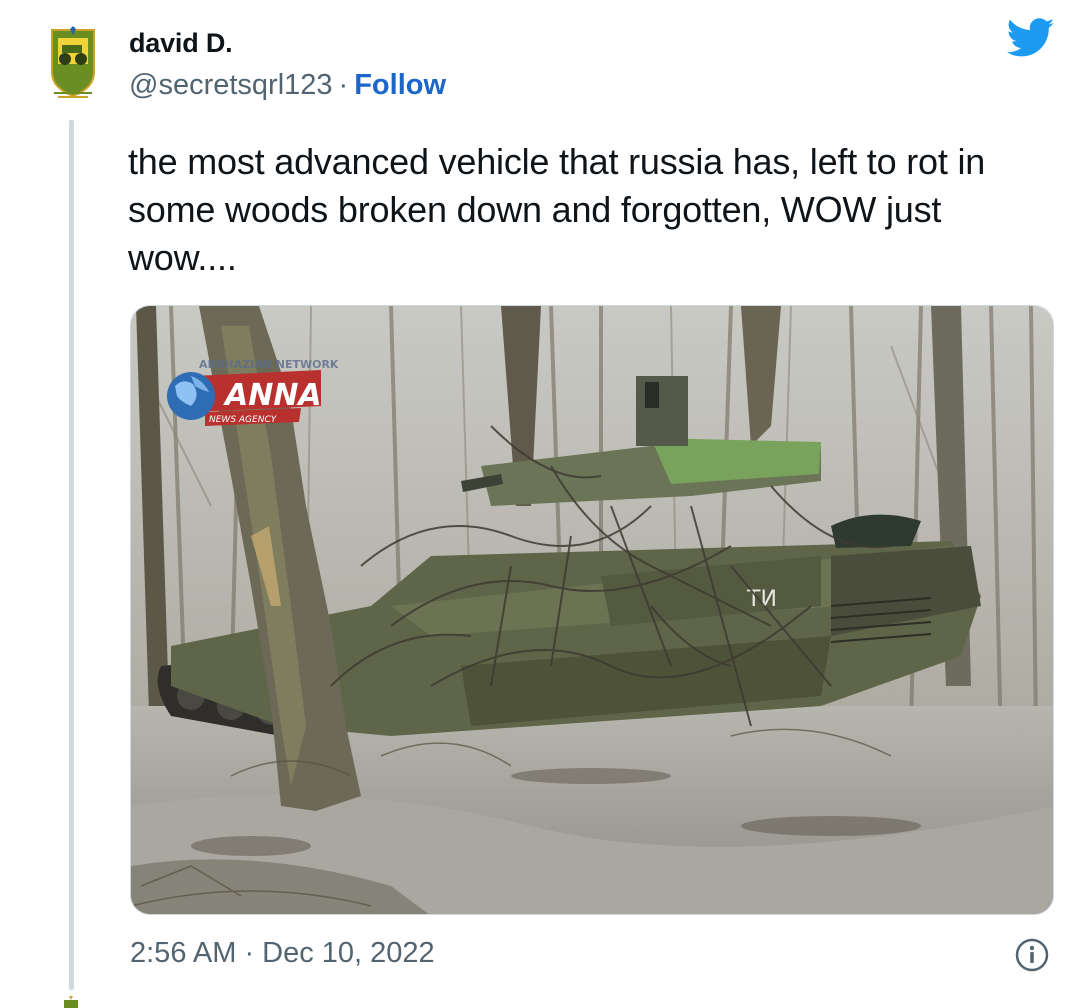 The image size is (1080, 1008). I want to click on twitter-bird-icon, so click(1031, 38).